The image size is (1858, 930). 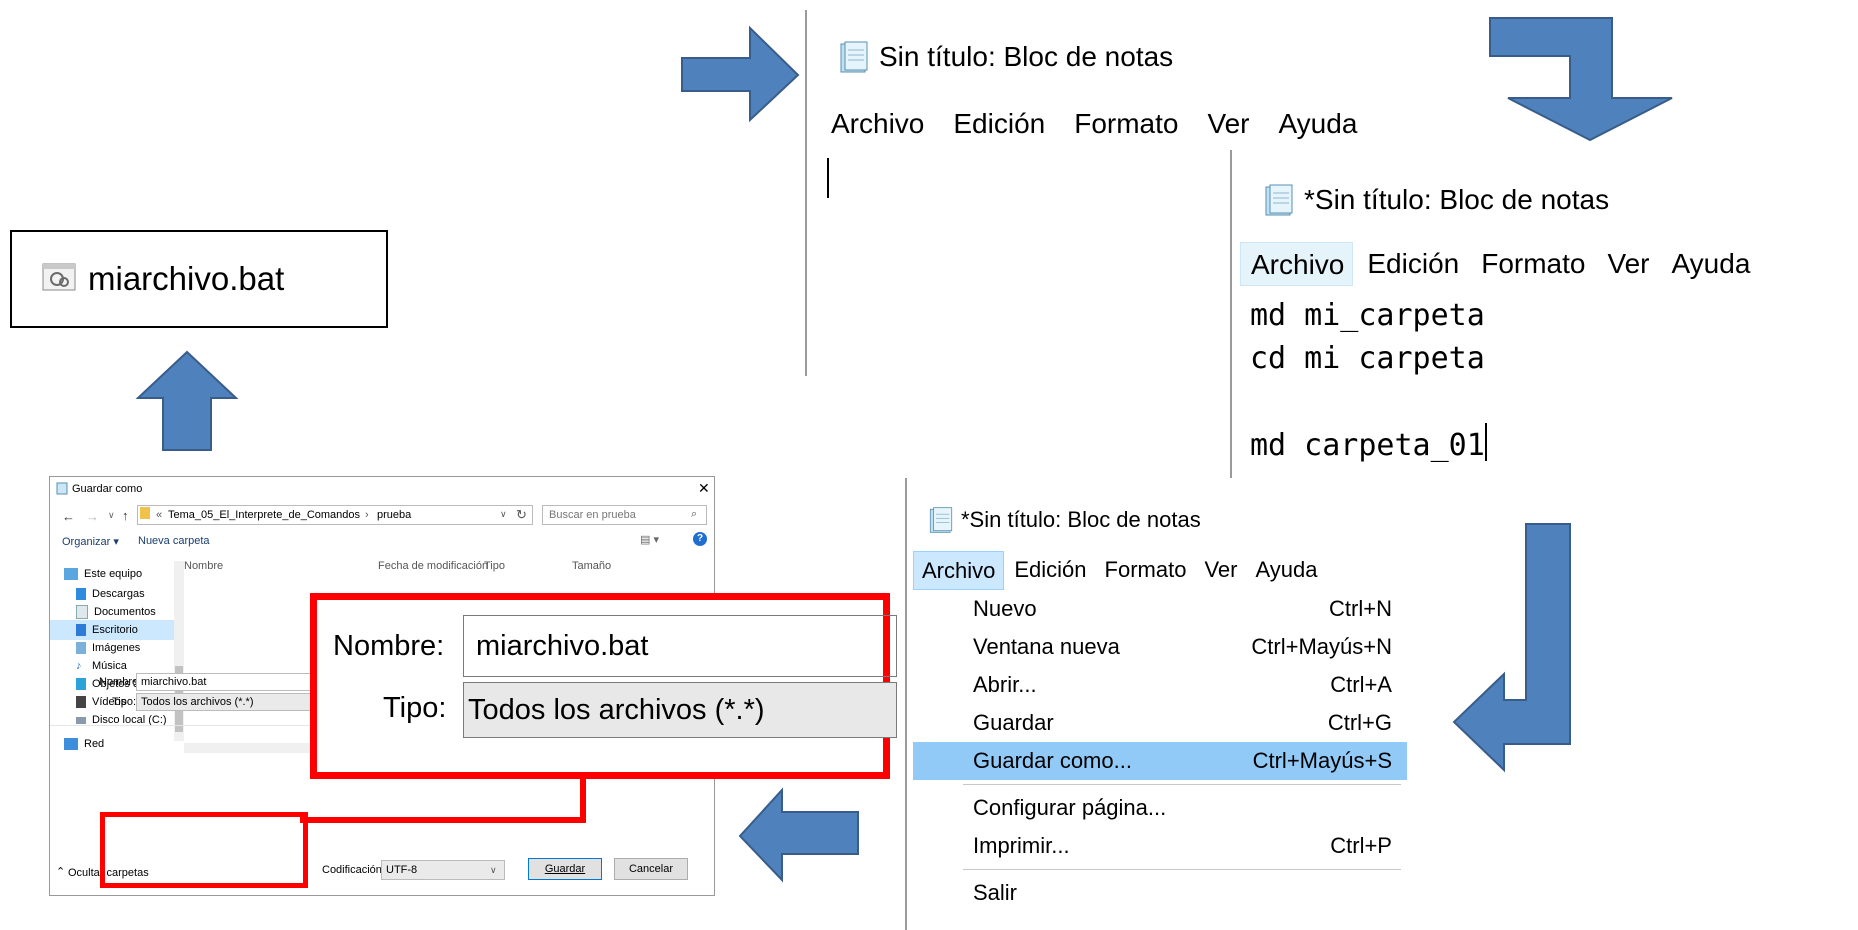 I want to click on menu-item-nuevo: Nuevo Ctrl+N, so click(x=1160, y=609).